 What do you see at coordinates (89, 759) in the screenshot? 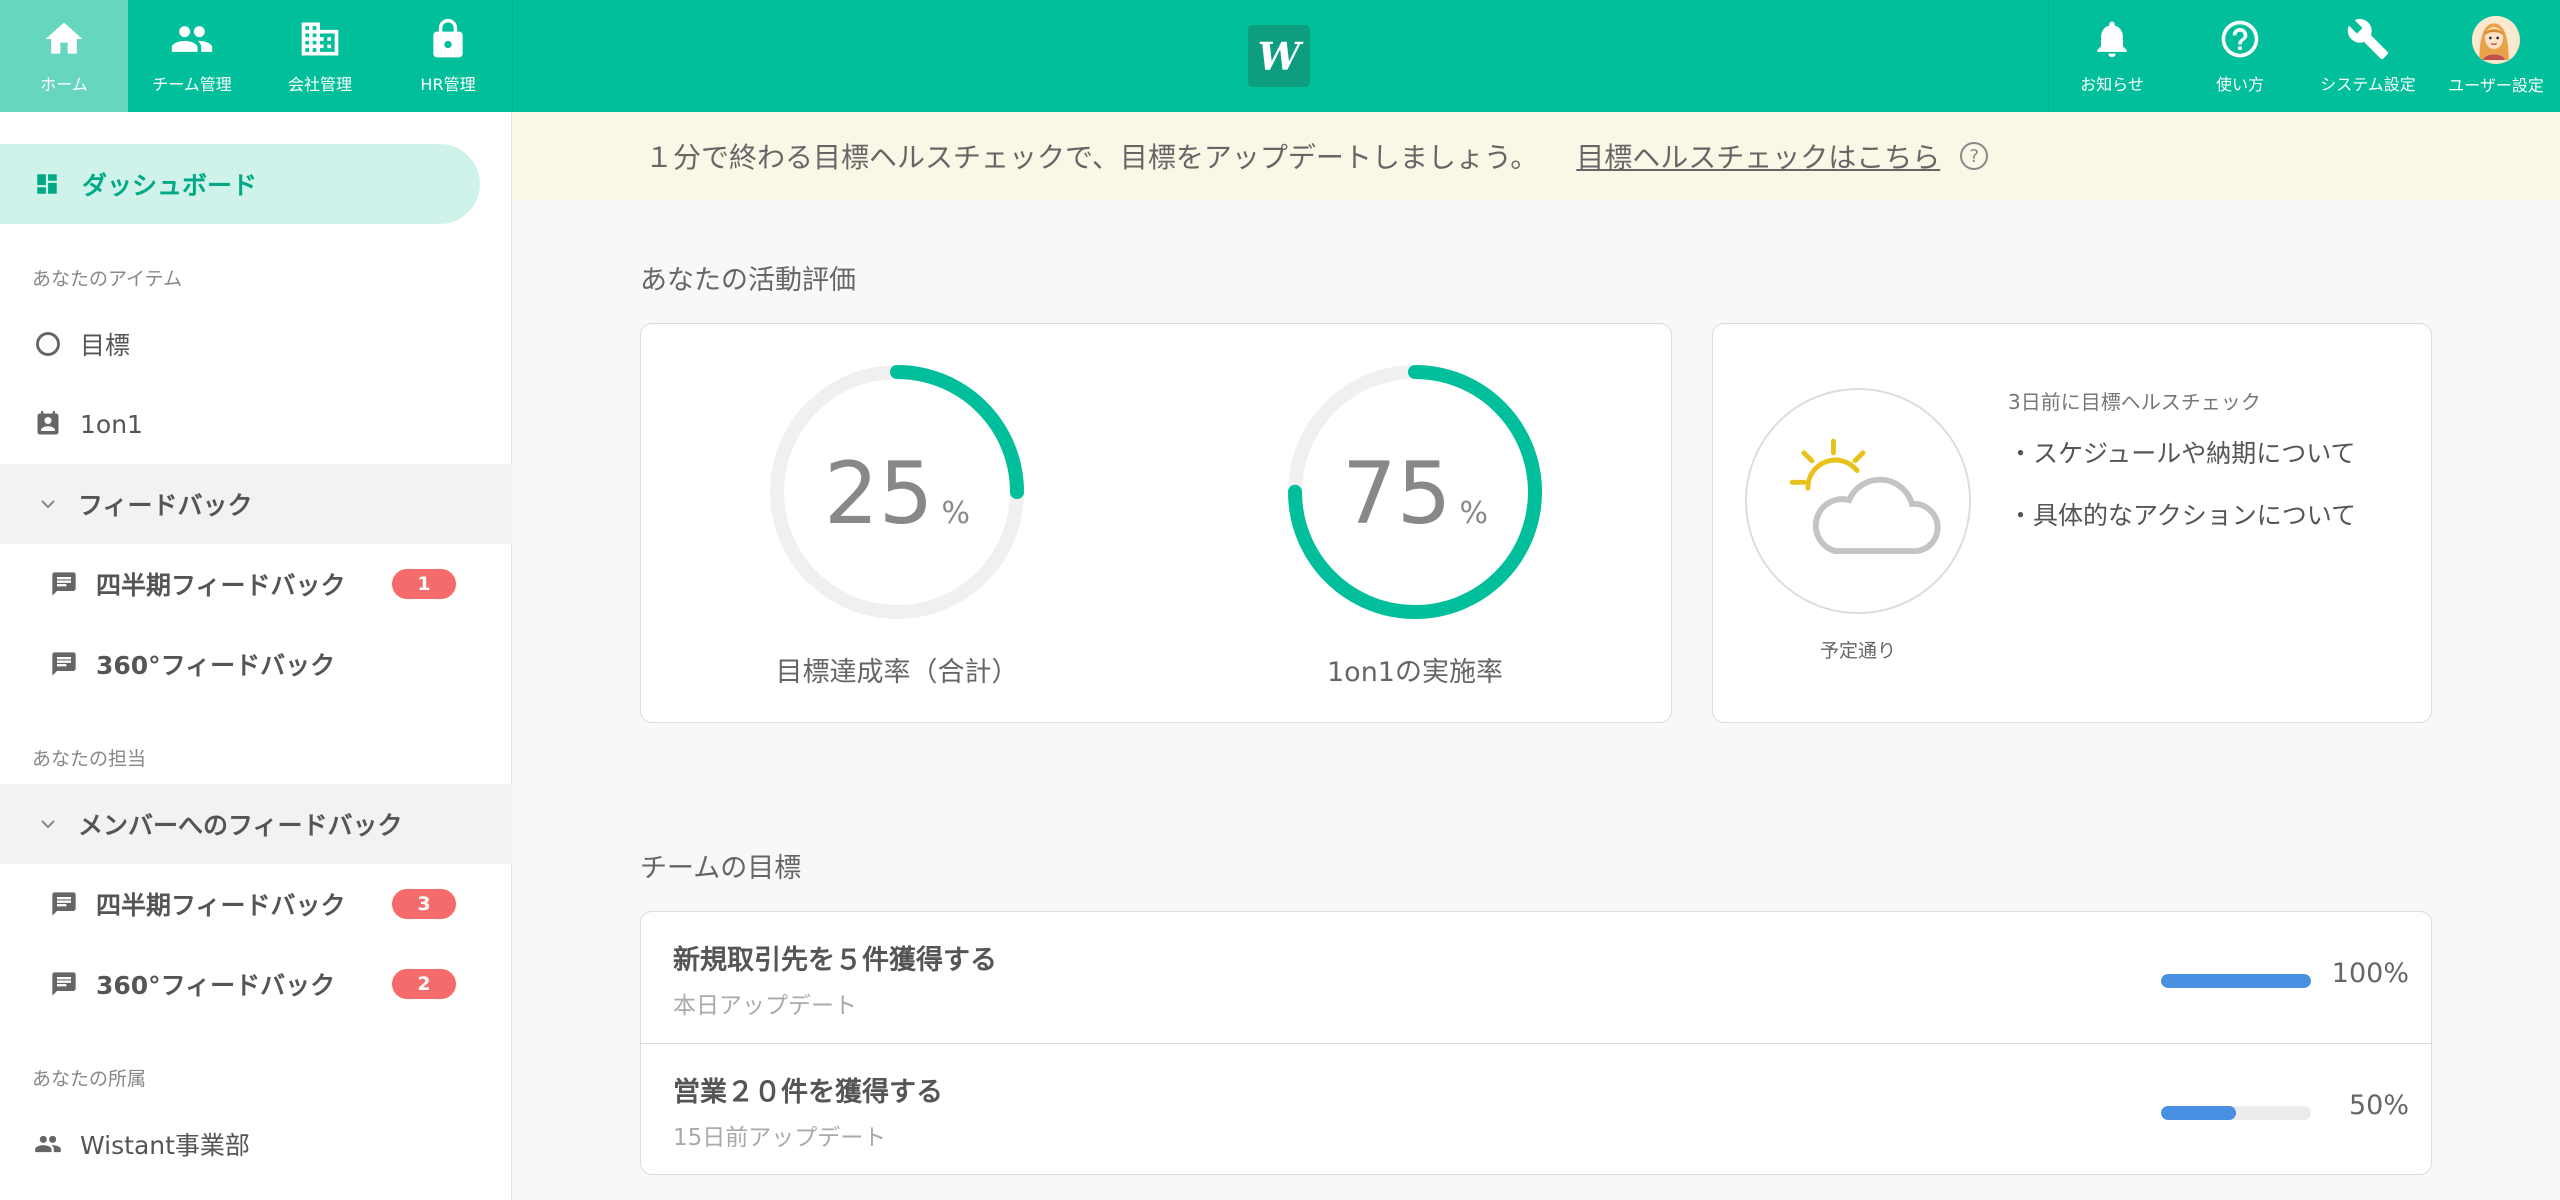
I see `section-header: あなたの担当` at bounding box center [89, 759].